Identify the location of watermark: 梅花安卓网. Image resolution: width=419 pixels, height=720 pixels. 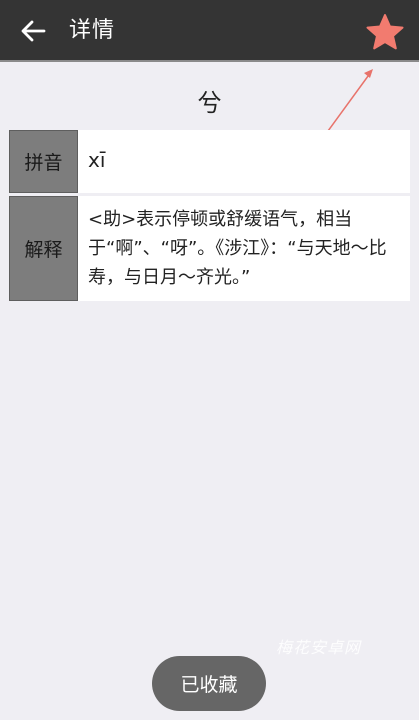
(319, 647).